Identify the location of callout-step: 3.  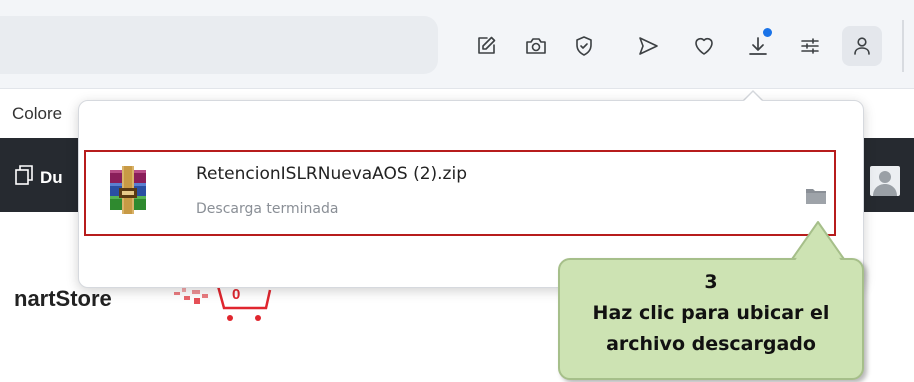
(711, 282).